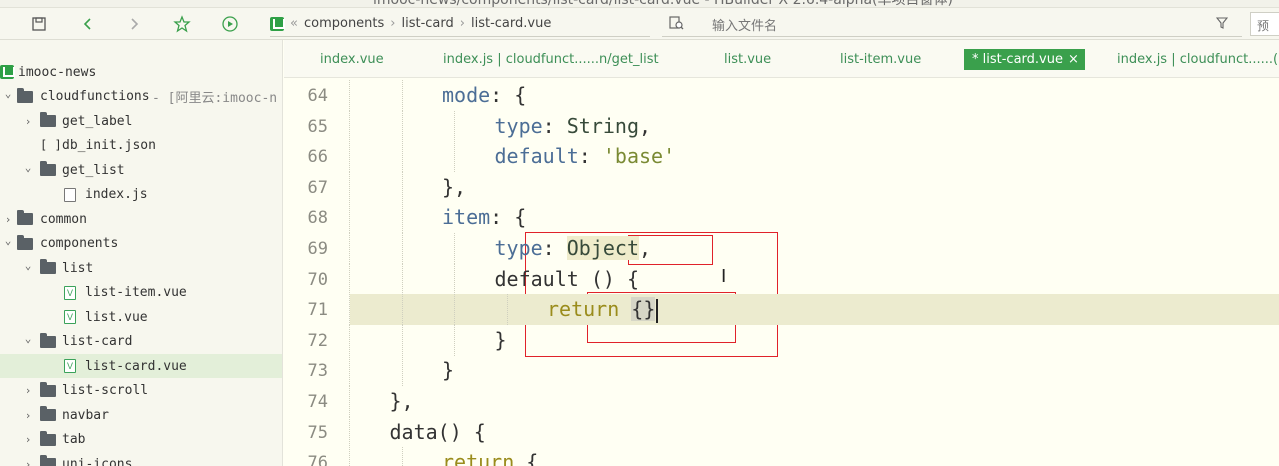 The height and width of the screenshot is (466, 1279). What do you see at coordinates (48, 169) in the screenshot?
I see `cloud-folder-icon` at bounding box center [48, 169].